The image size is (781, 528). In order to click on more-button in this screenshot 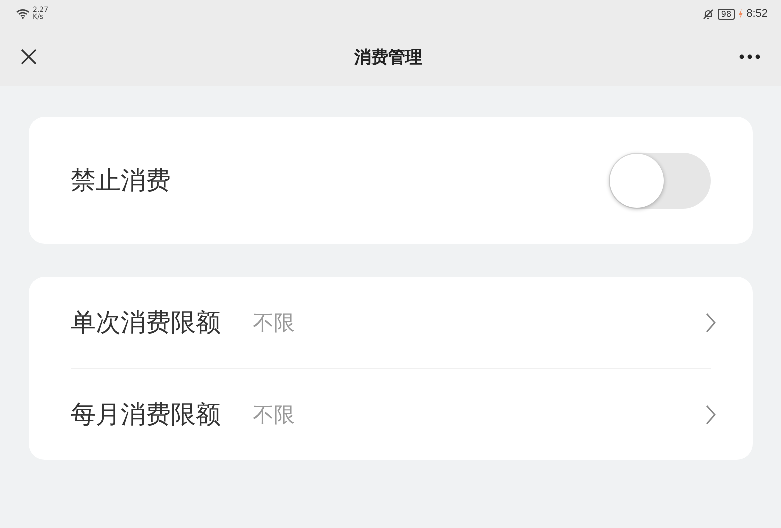, I will do `click(750, 57)`.